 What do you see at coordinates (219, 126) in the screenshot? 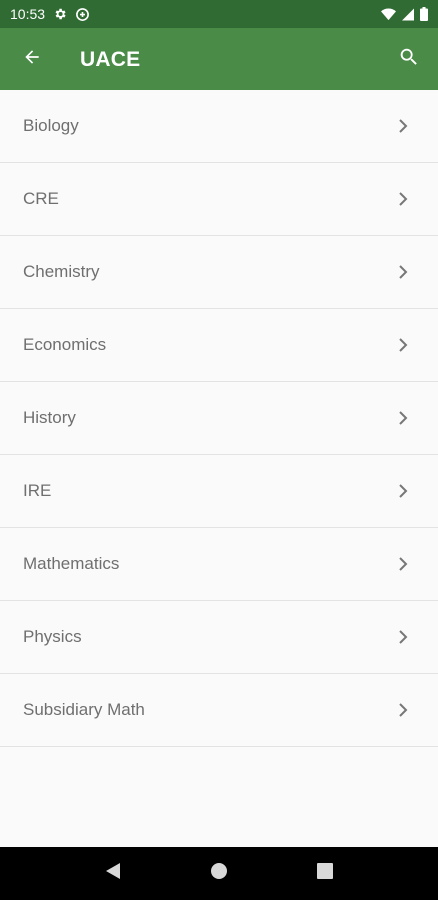
I see `list-item-biology: Biology` at bounding box center [219, 126].